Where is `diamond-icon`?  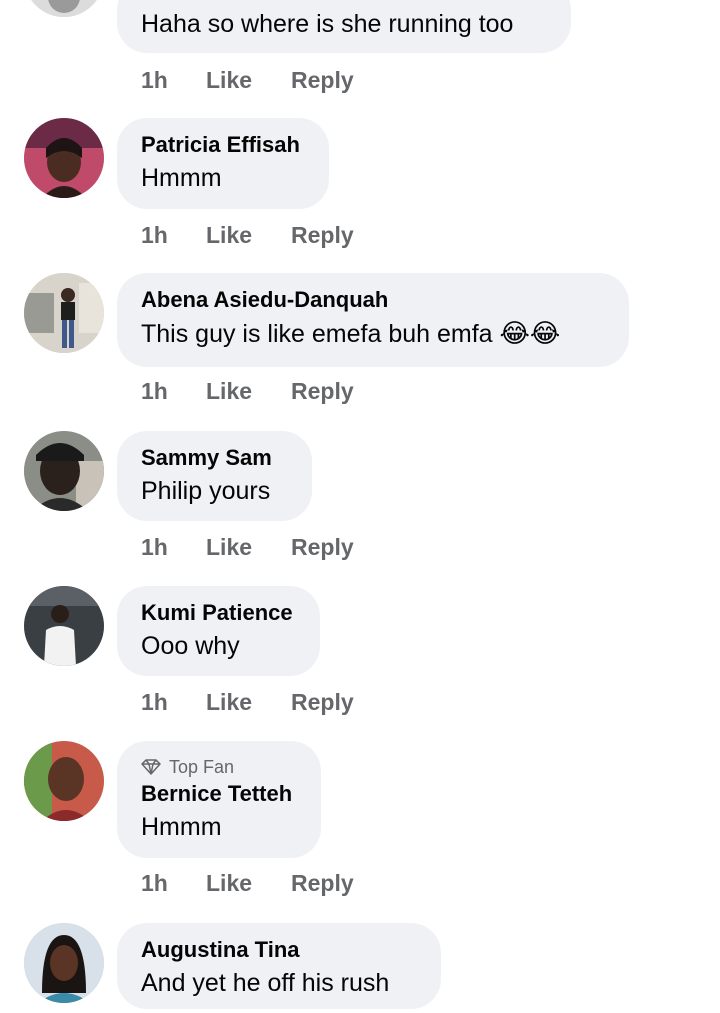 diamond-icon is located at coordinates (151, 767).